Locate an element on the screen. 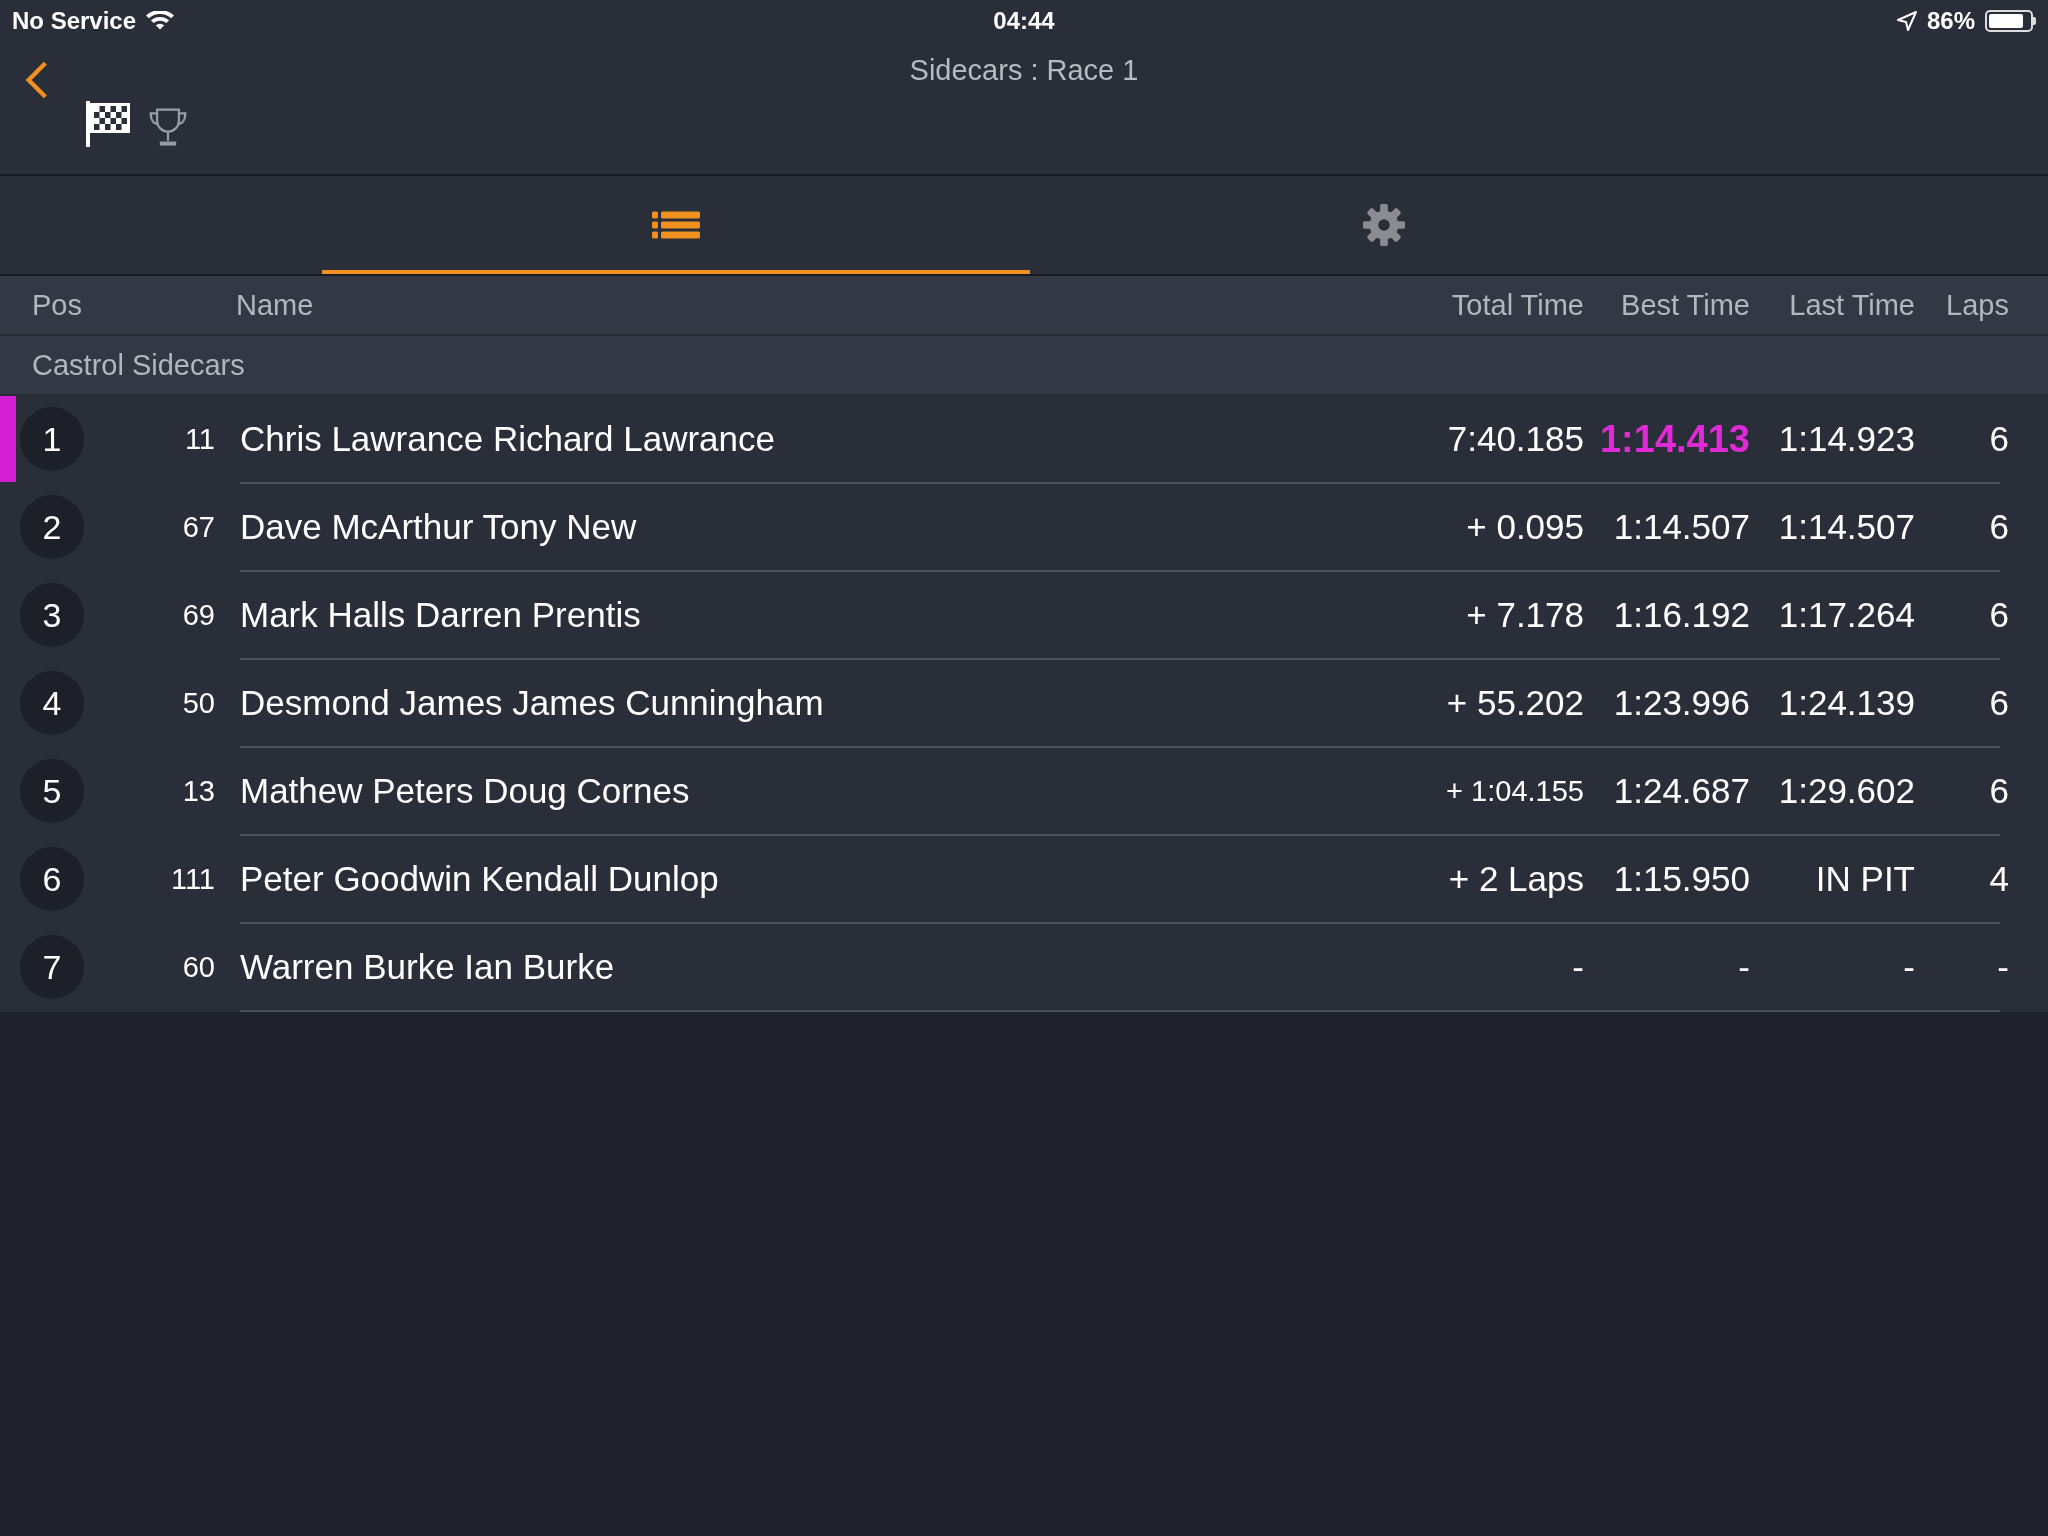 This screenshot has height=1536, width=2048. best-time: 1:15.950 is located at coordinates (1681, 879).